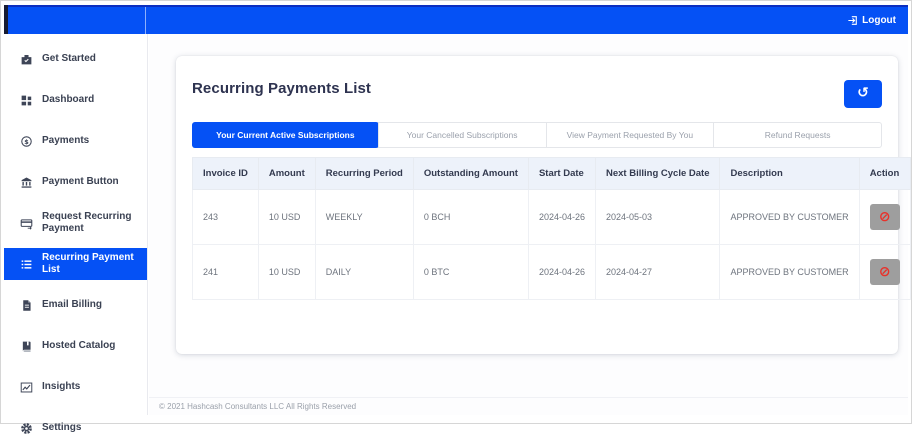 The height and width of the screenshot is (444, 912). What do you see at coordinates (79, 345) in the screenshot?
I see `sidebar-item-label: Hosted Catalog` at bounding box center [79, 345].